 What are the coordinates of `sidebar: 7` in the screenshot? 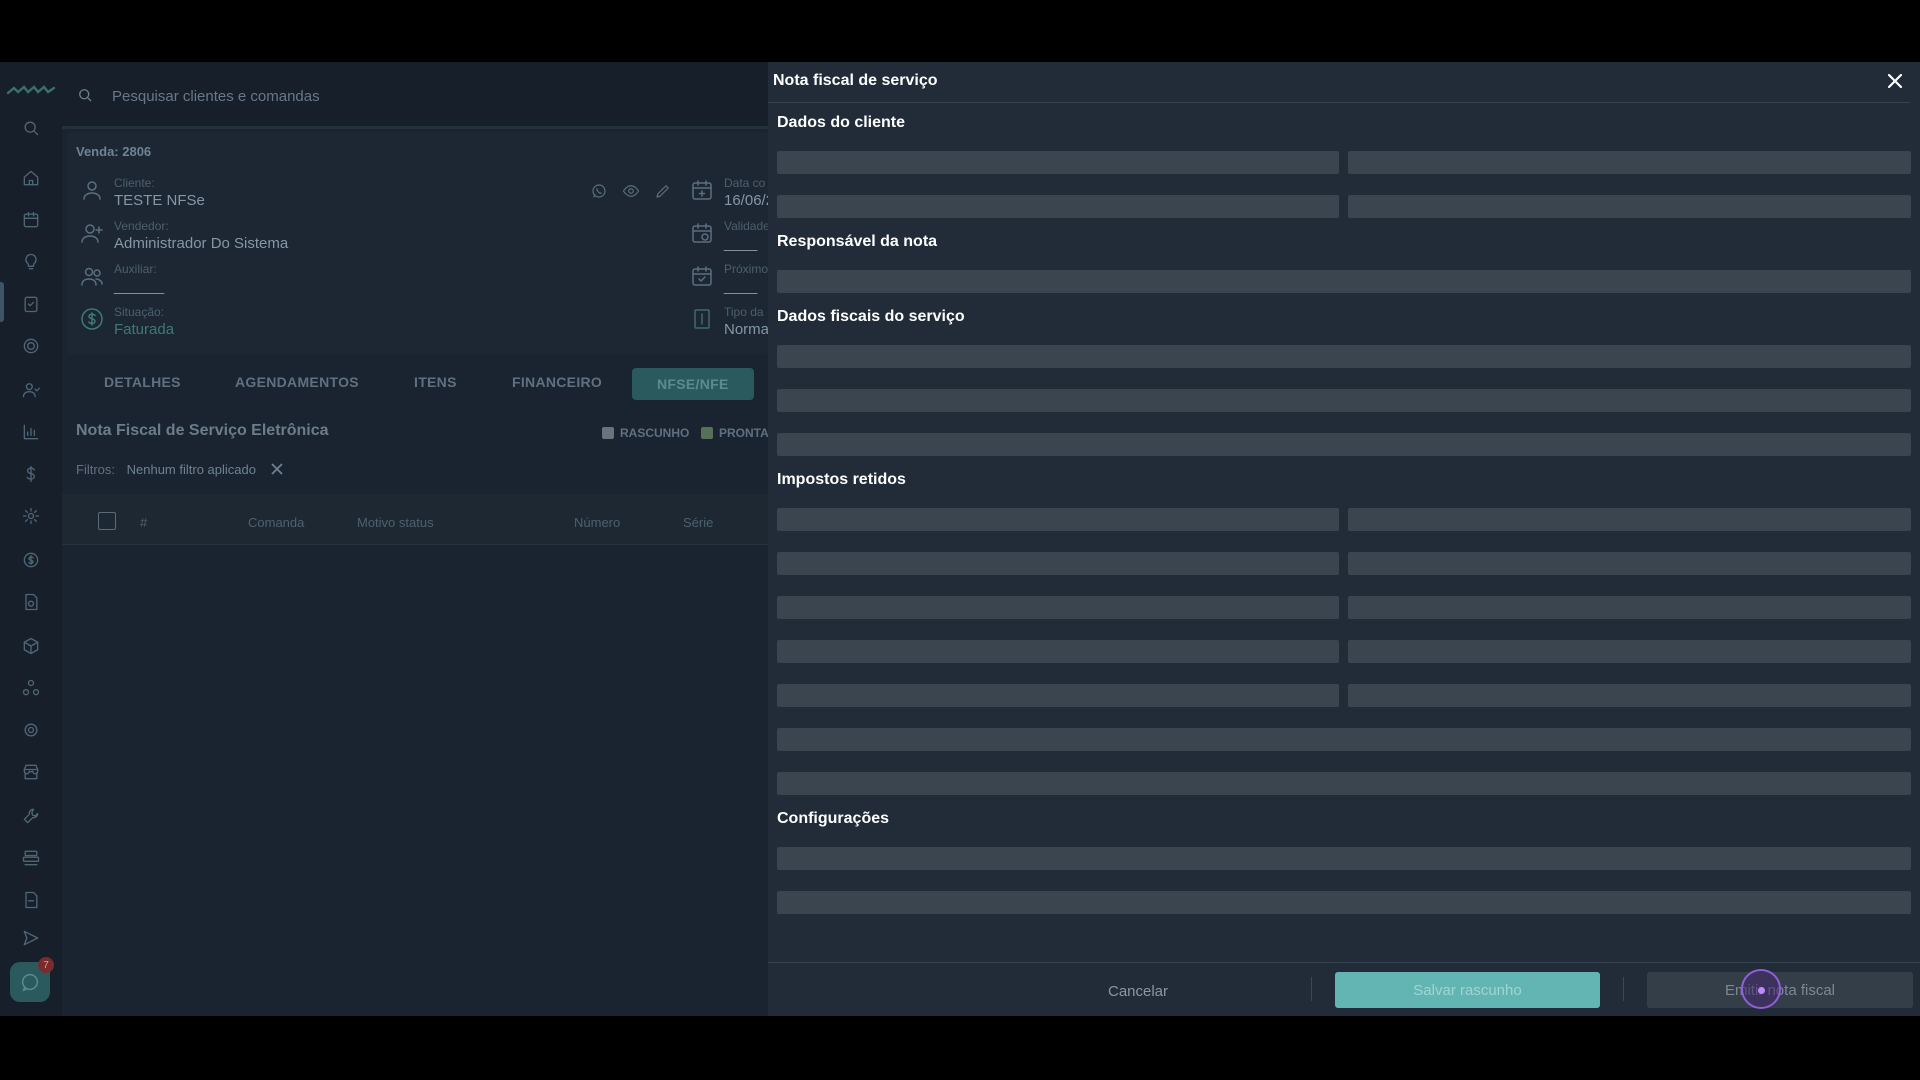 It's located at (31, 539).